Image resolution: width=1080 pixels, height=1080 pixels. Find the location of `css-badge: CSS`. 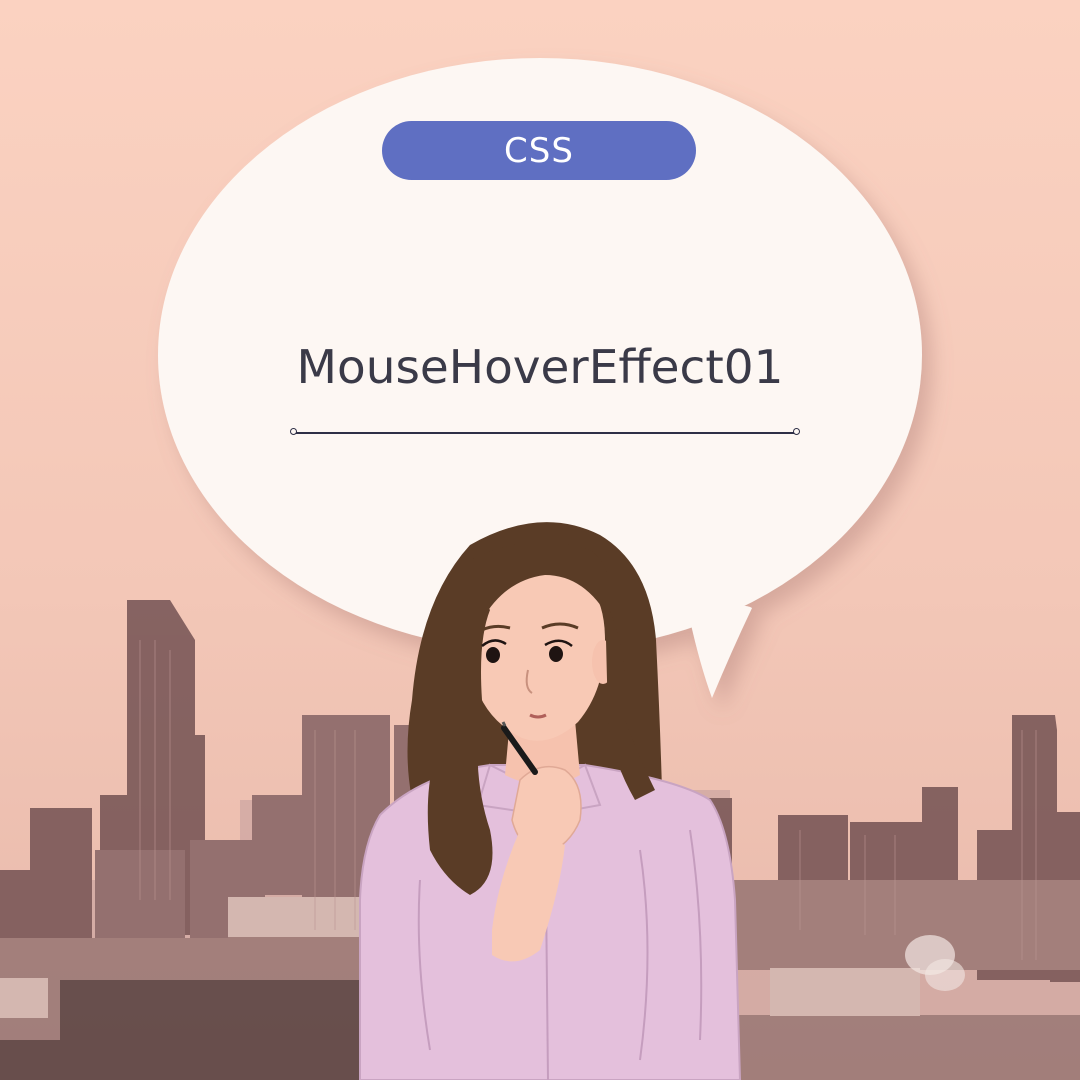

css-badge: CSS is located at coordinates (539, 150).